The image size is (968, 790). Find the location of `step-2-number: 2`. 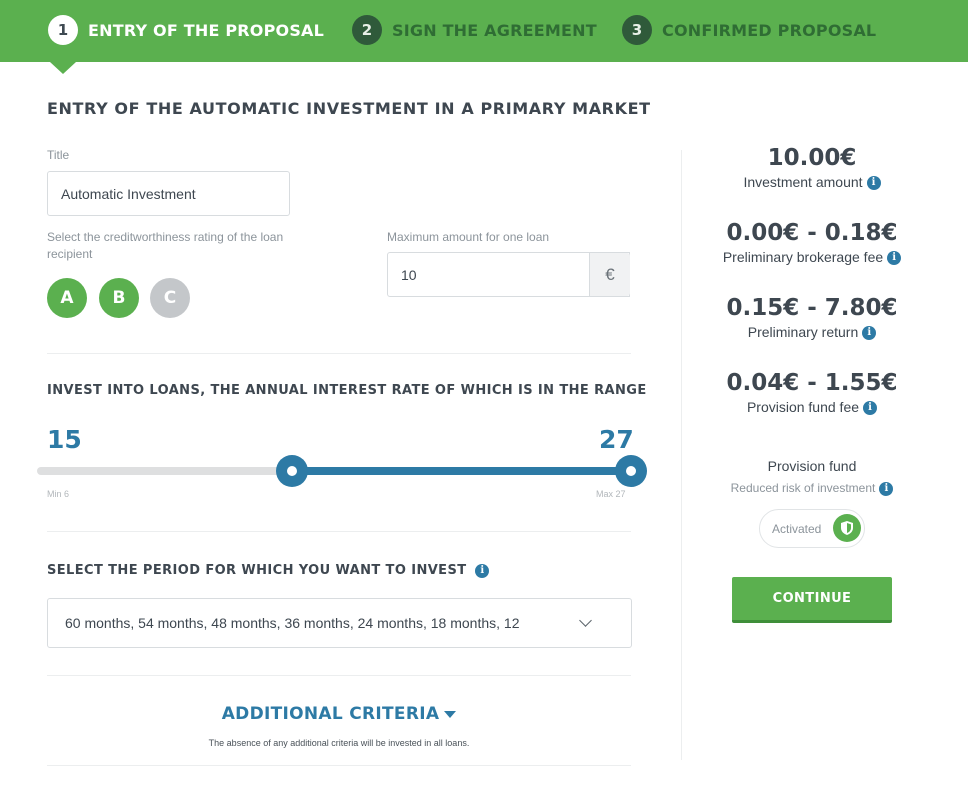

step-2-number: 2 is located at coordinates (367, 30).